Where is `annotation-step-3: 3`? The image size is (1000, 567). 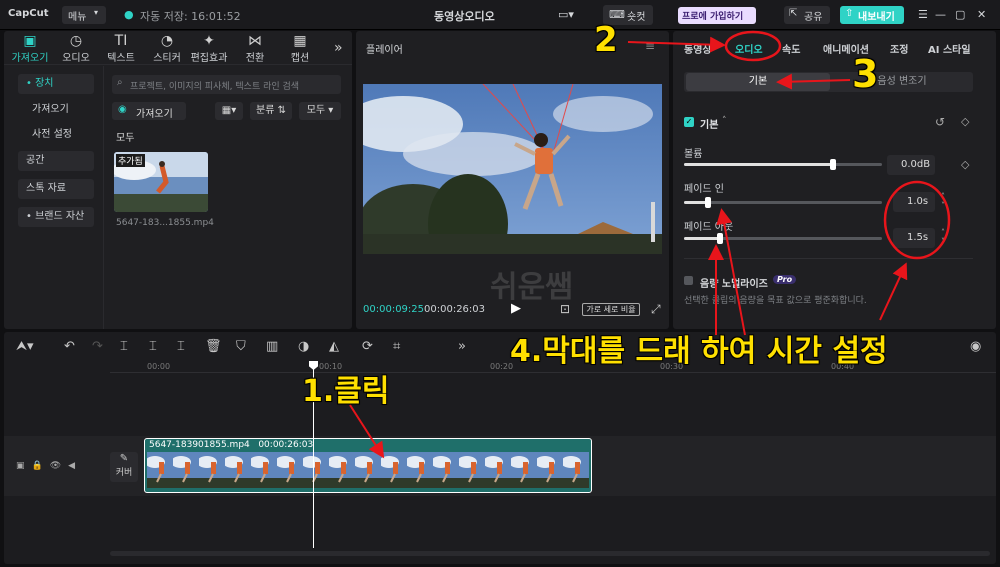 annotation-step-3: 3 is located at coordinates (865, 74).